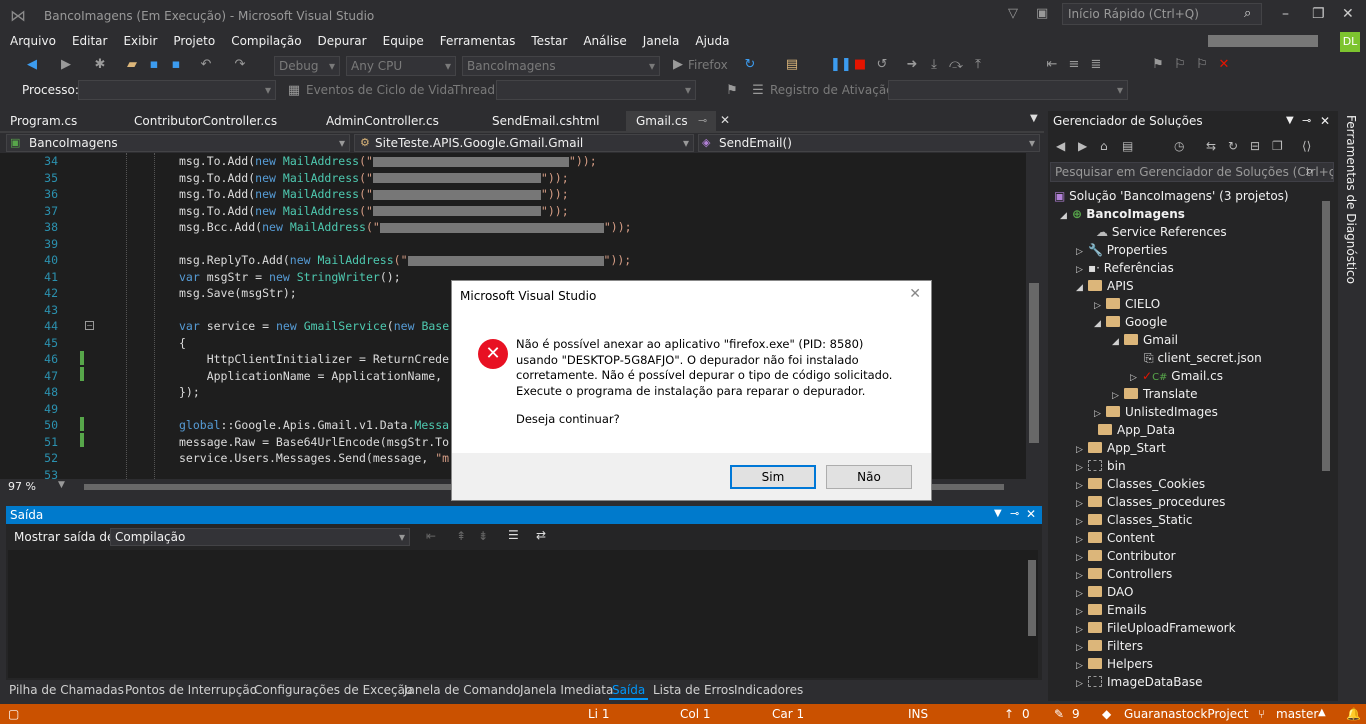 The height and width of the screenshot is (724, 1366). What do you see at coordinates (841, 65) in the screenshot?
I see `pause-icon: ❚❚` at bounding box center [841, 65].